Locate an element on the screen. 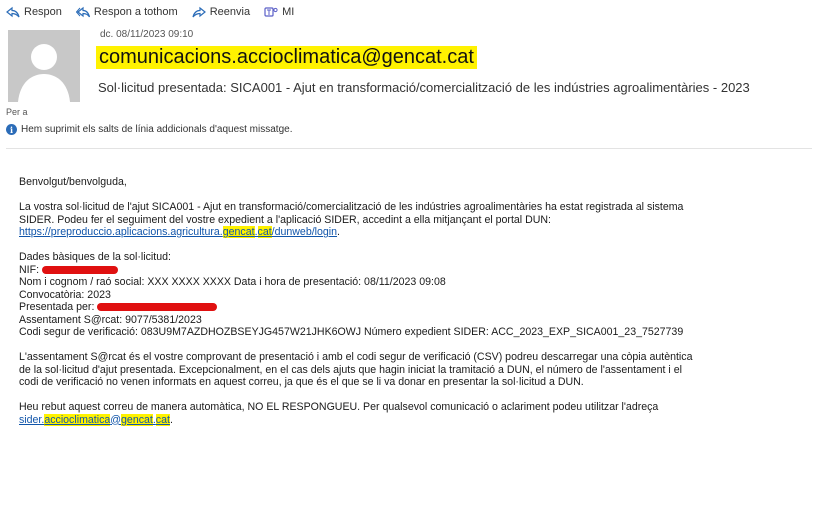  email-link-part: cat is located at coordinates (162, 419).